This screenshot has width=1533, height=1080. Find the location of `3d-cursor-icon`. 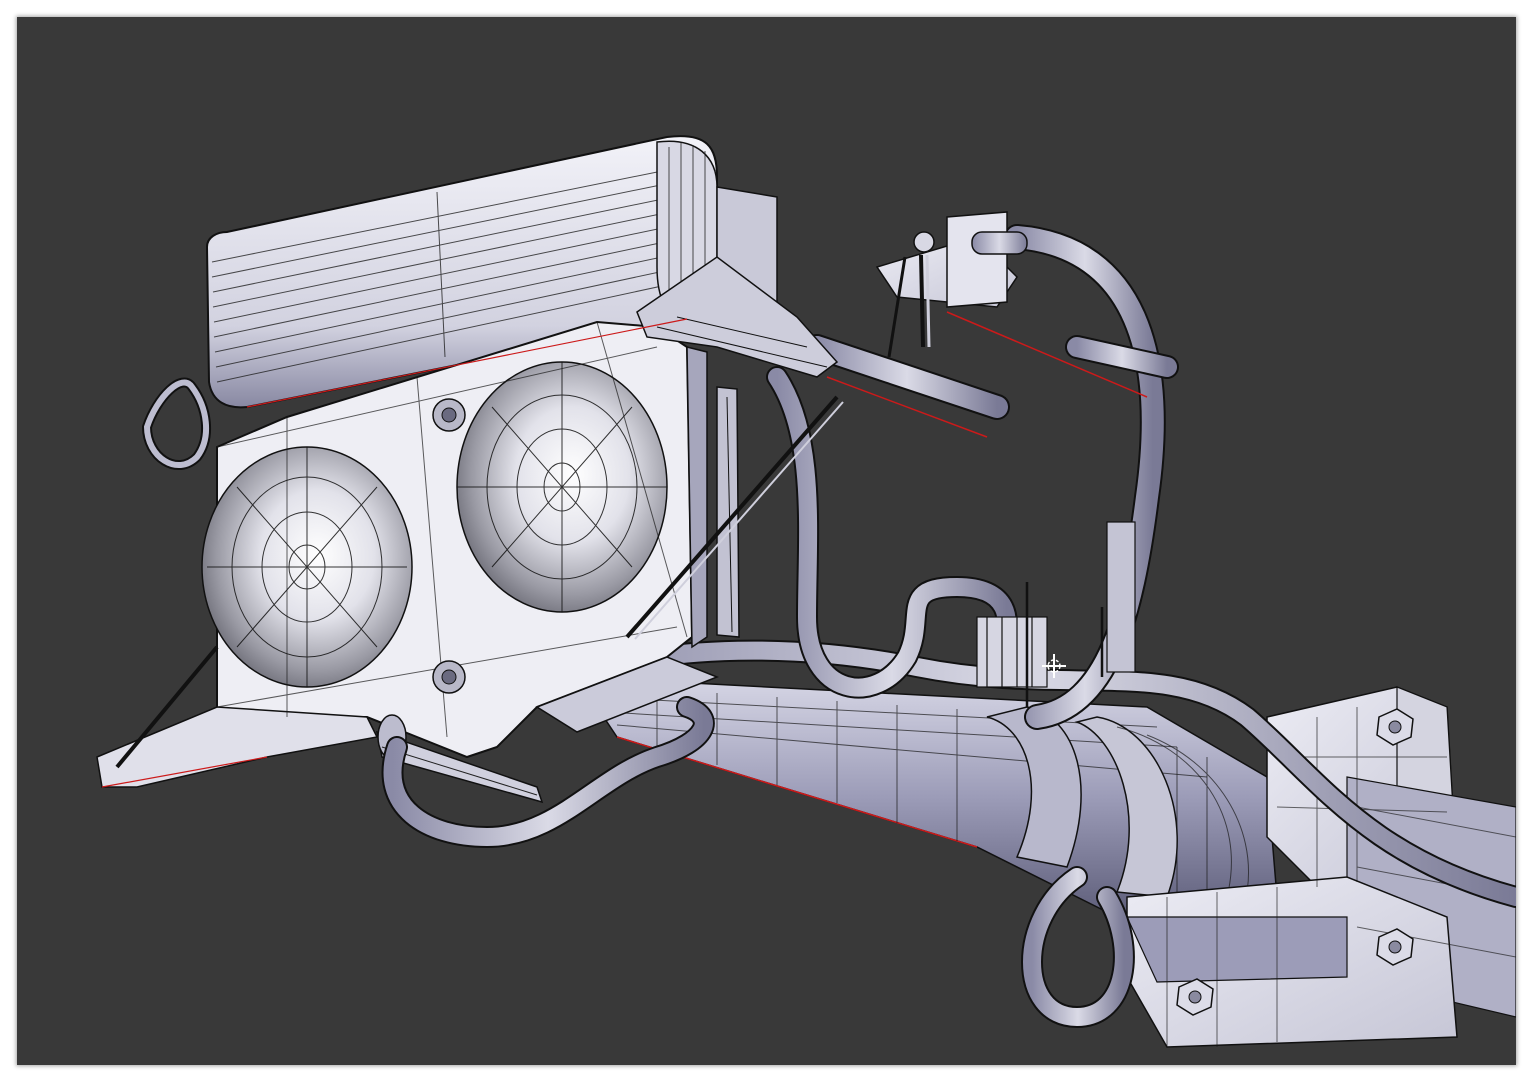

3d-cursor-icon is located at coordinates (1054, 666).